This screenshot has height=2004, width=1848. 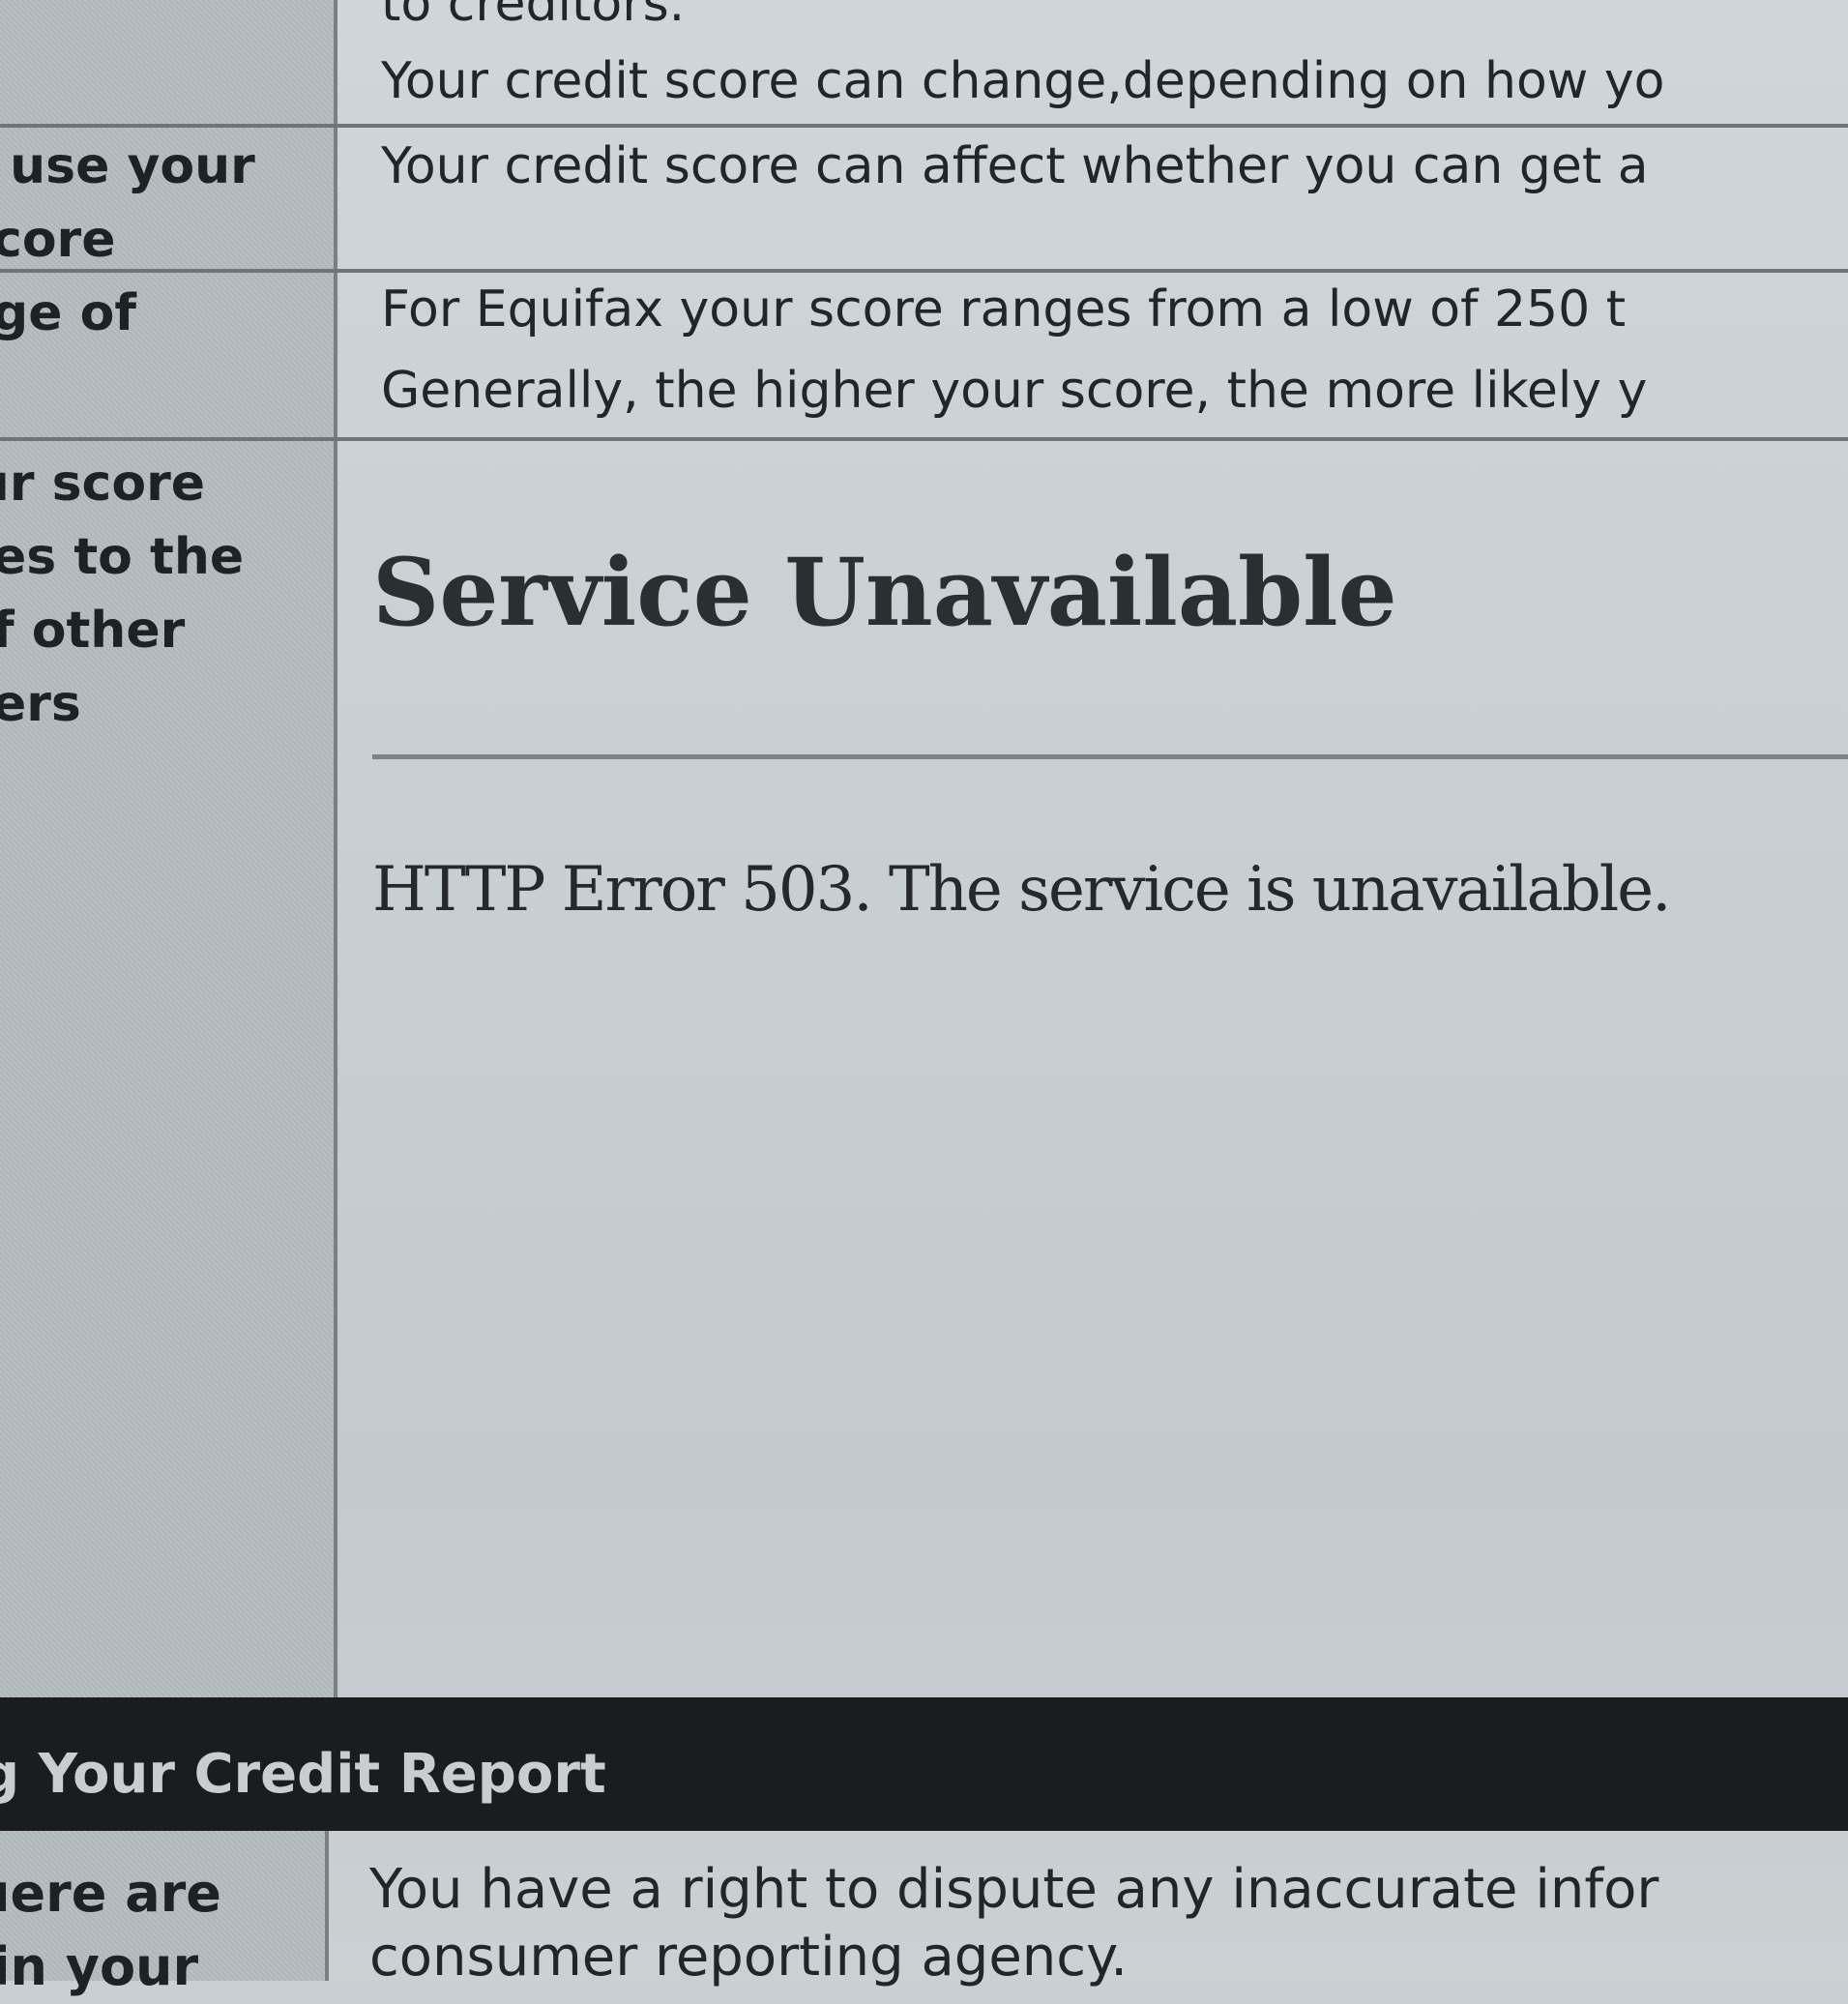 What do you see at coordinates (884, 592) in the screenshot?
I see `error-title: Service Unavailable` at bounding box center [884, 592].